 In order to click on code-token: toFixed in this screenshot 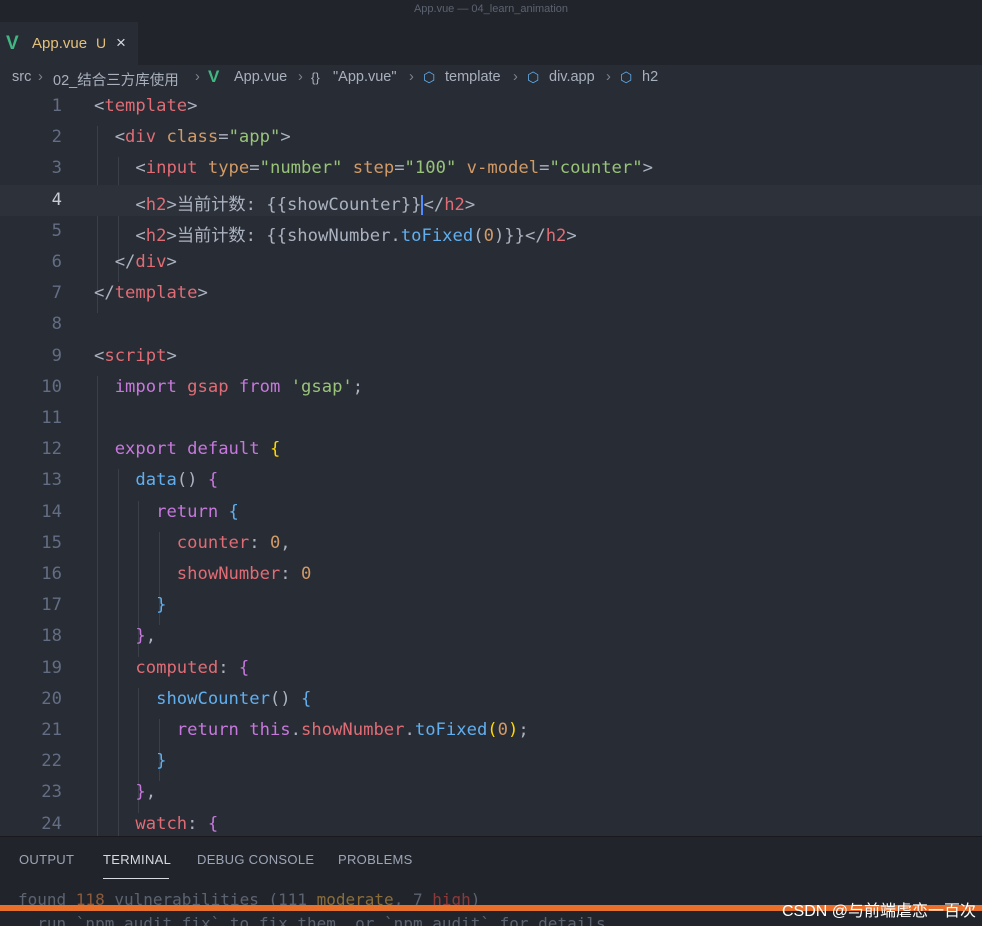, I will do `click(451, 730)`.